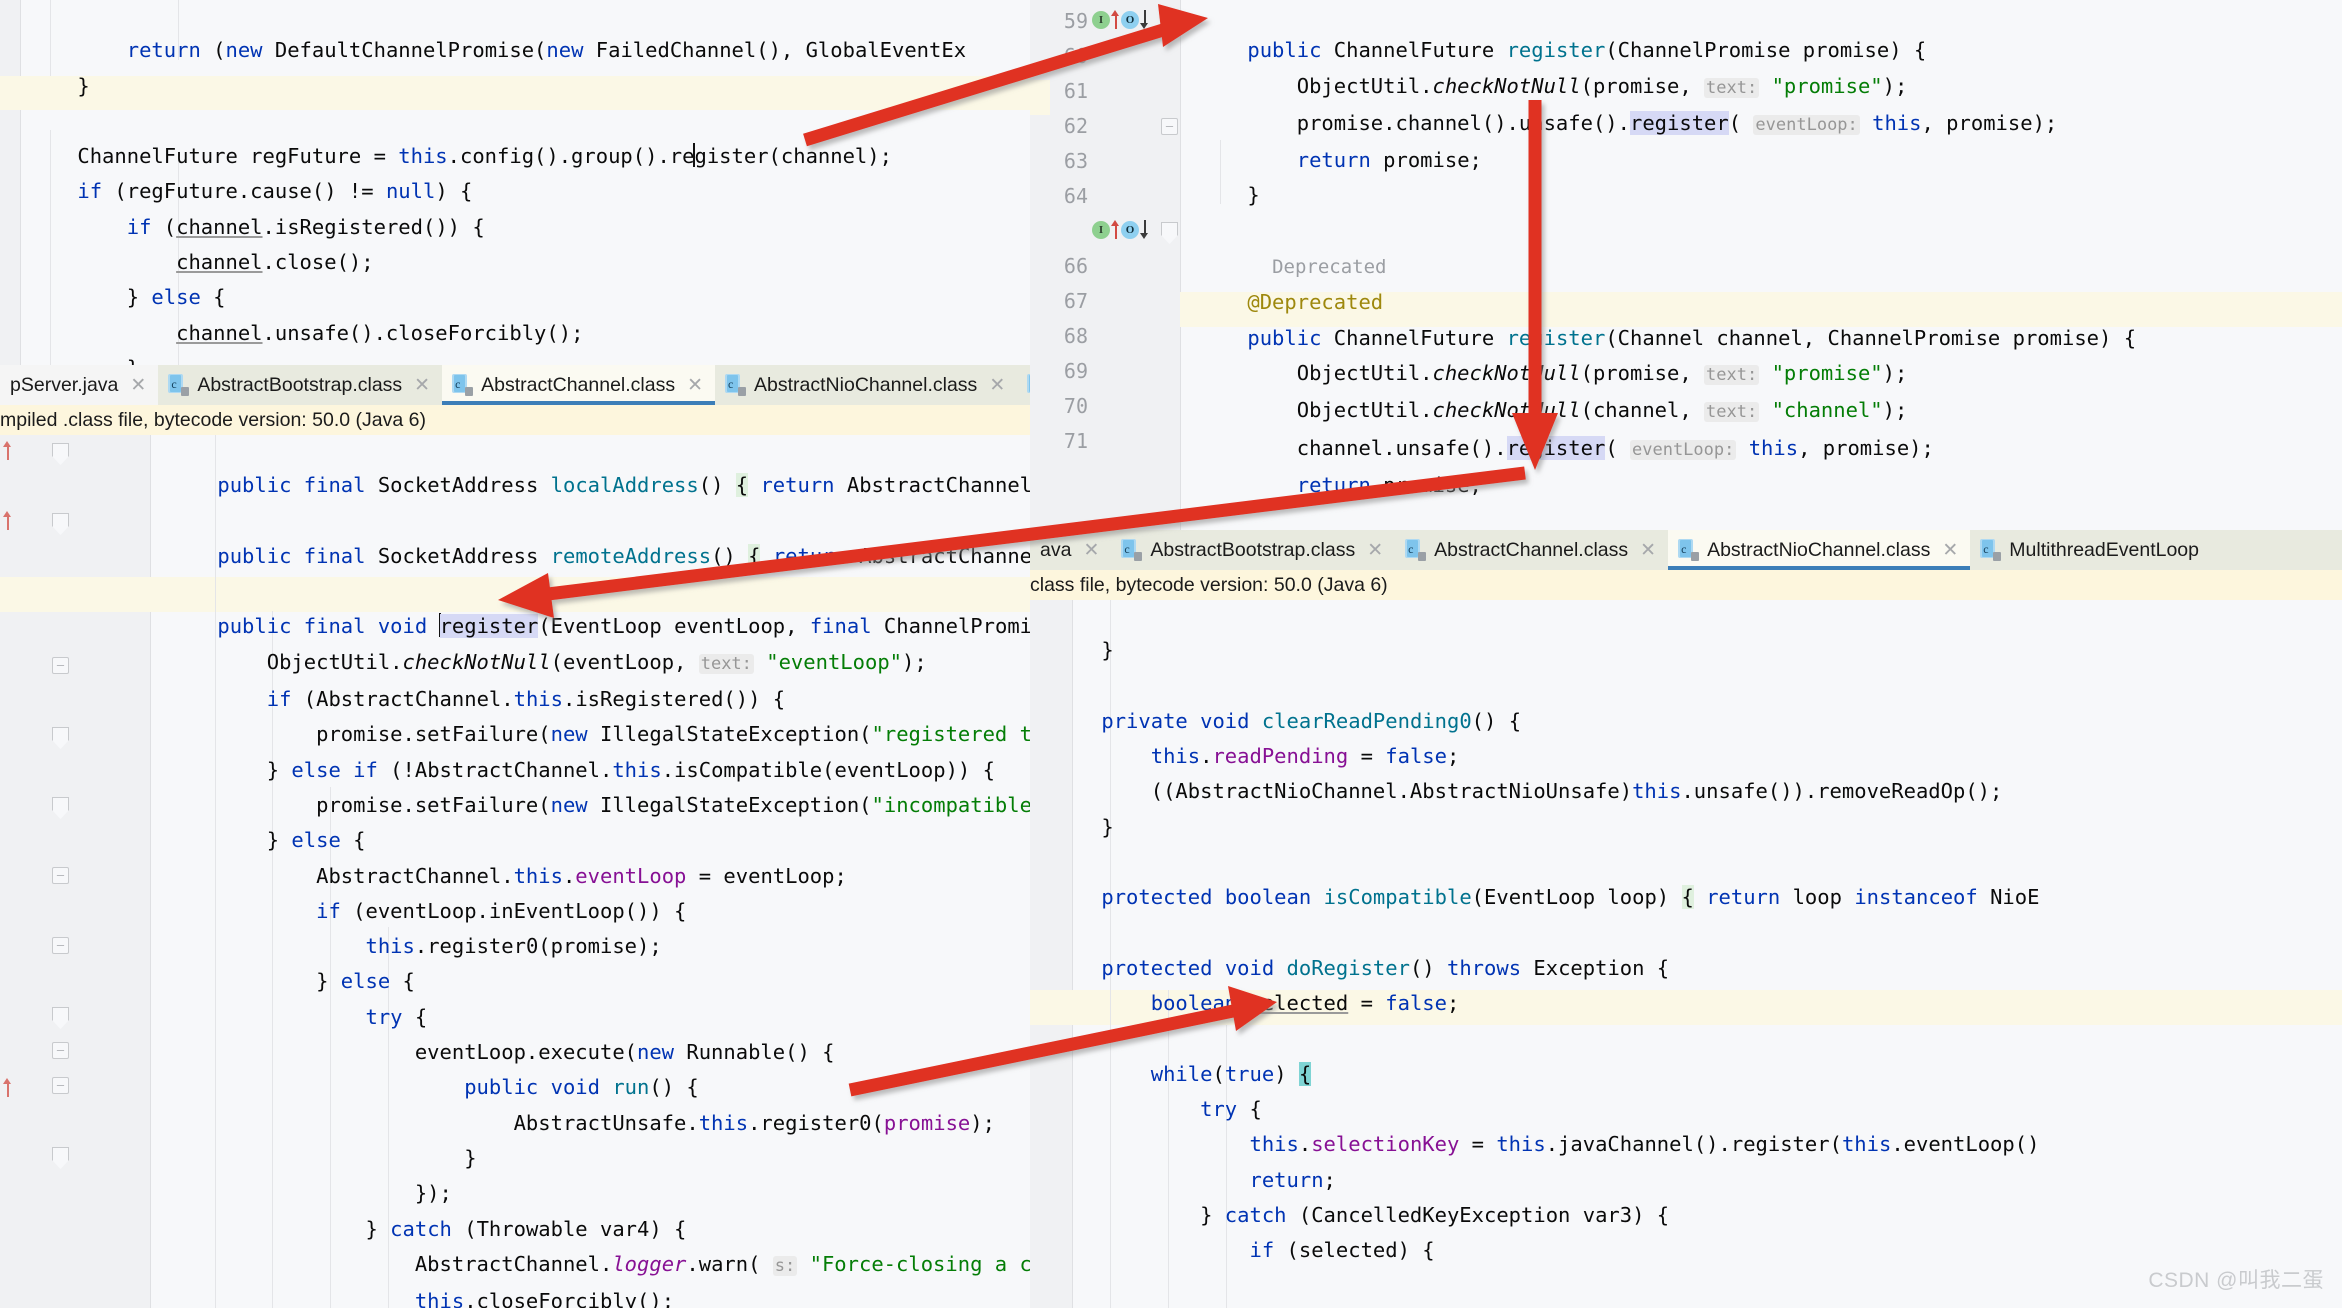 The width and height of the screenshot is (2342, 1308). What do you see at coordinates (501, 1052) in the screenshot?
I see `code-line: eventLoop.execute(new Runnable() {` at bounding box center [501, 1052].